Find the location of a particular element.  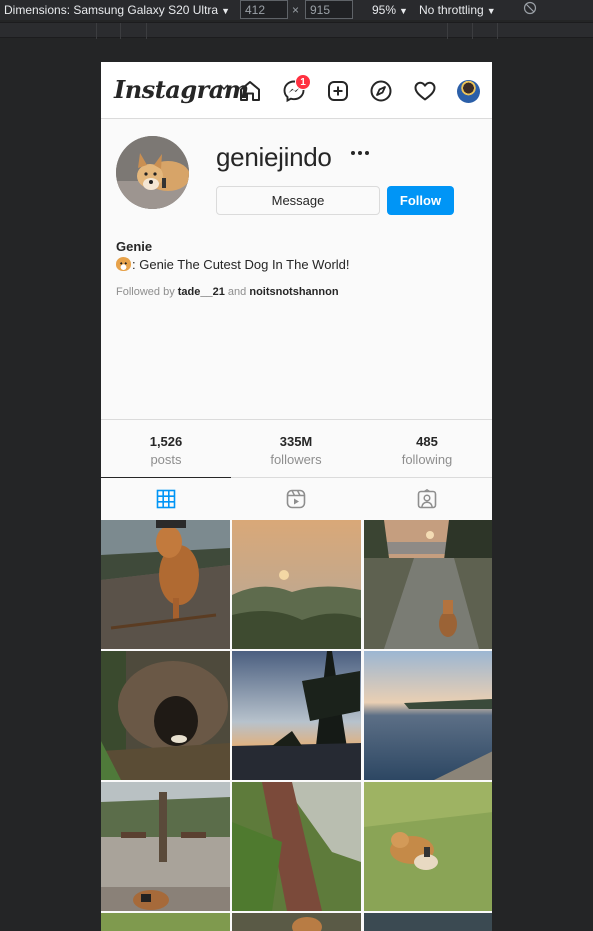

messenger-badge: 1 is located at coordinates (303, 82).